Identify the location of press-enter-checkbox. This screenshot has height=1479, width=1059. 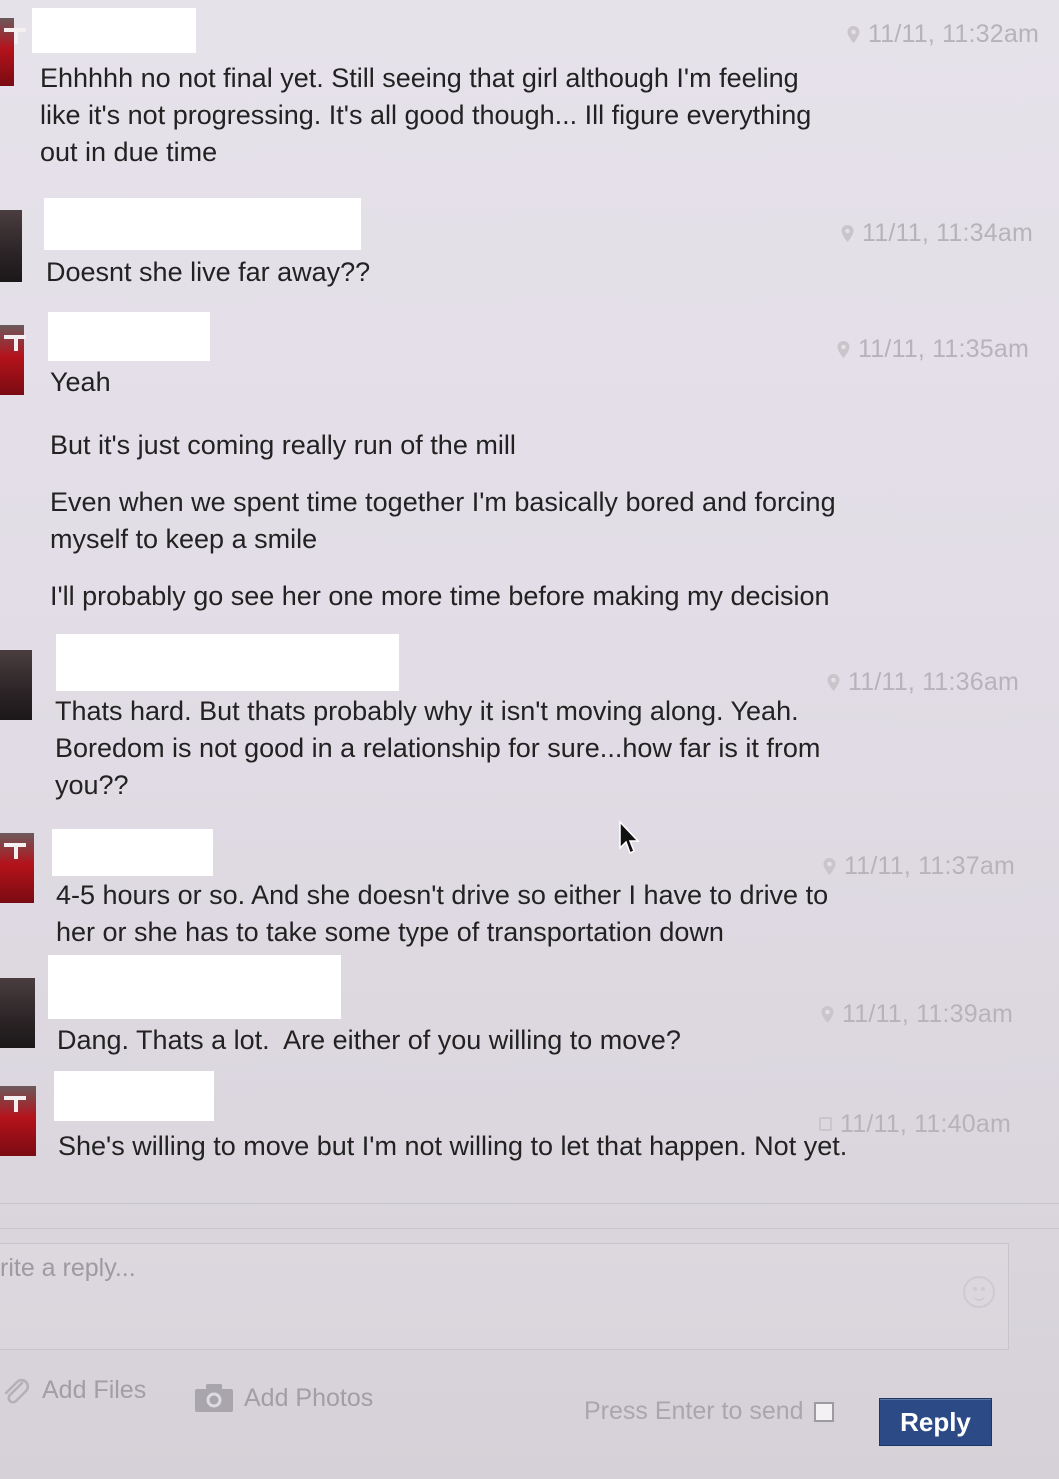
(823, 1411).